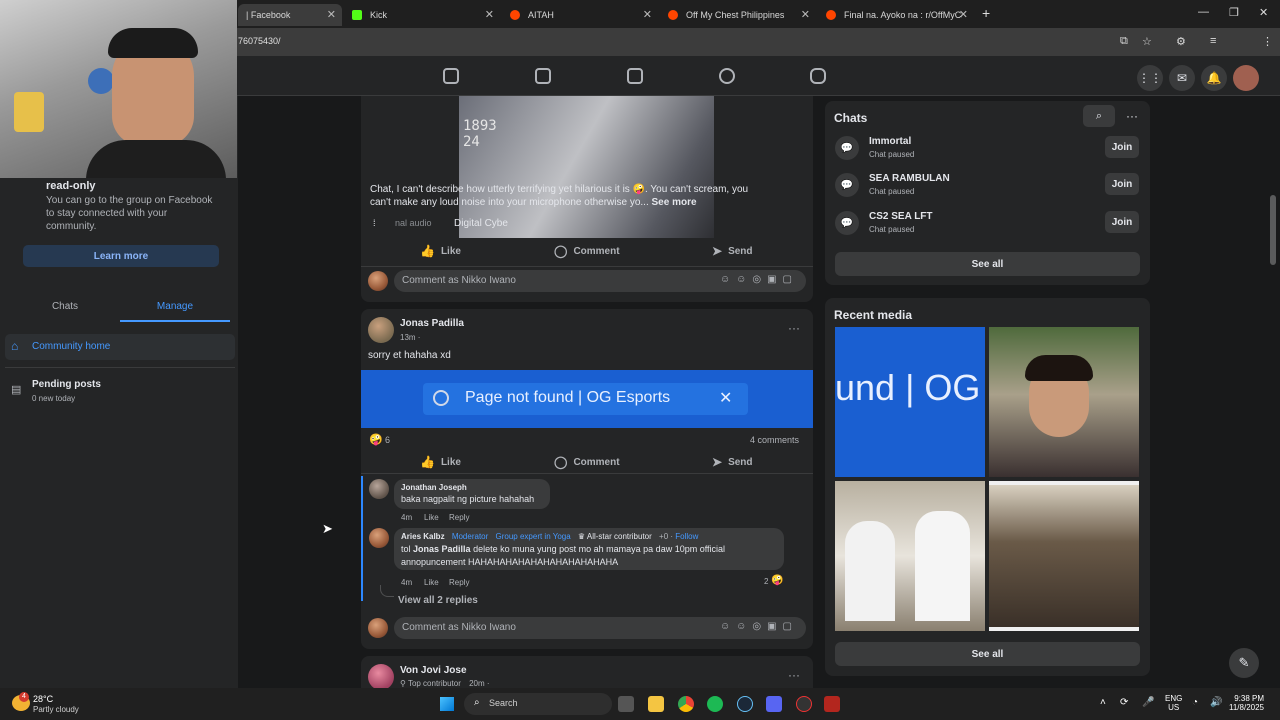 This screenshot has height=720, width=1280. What do you see at coordinates (587, 251) in the screenshot?
I see `comment-button: ◯ Comment` at bounding box center [587, 251].